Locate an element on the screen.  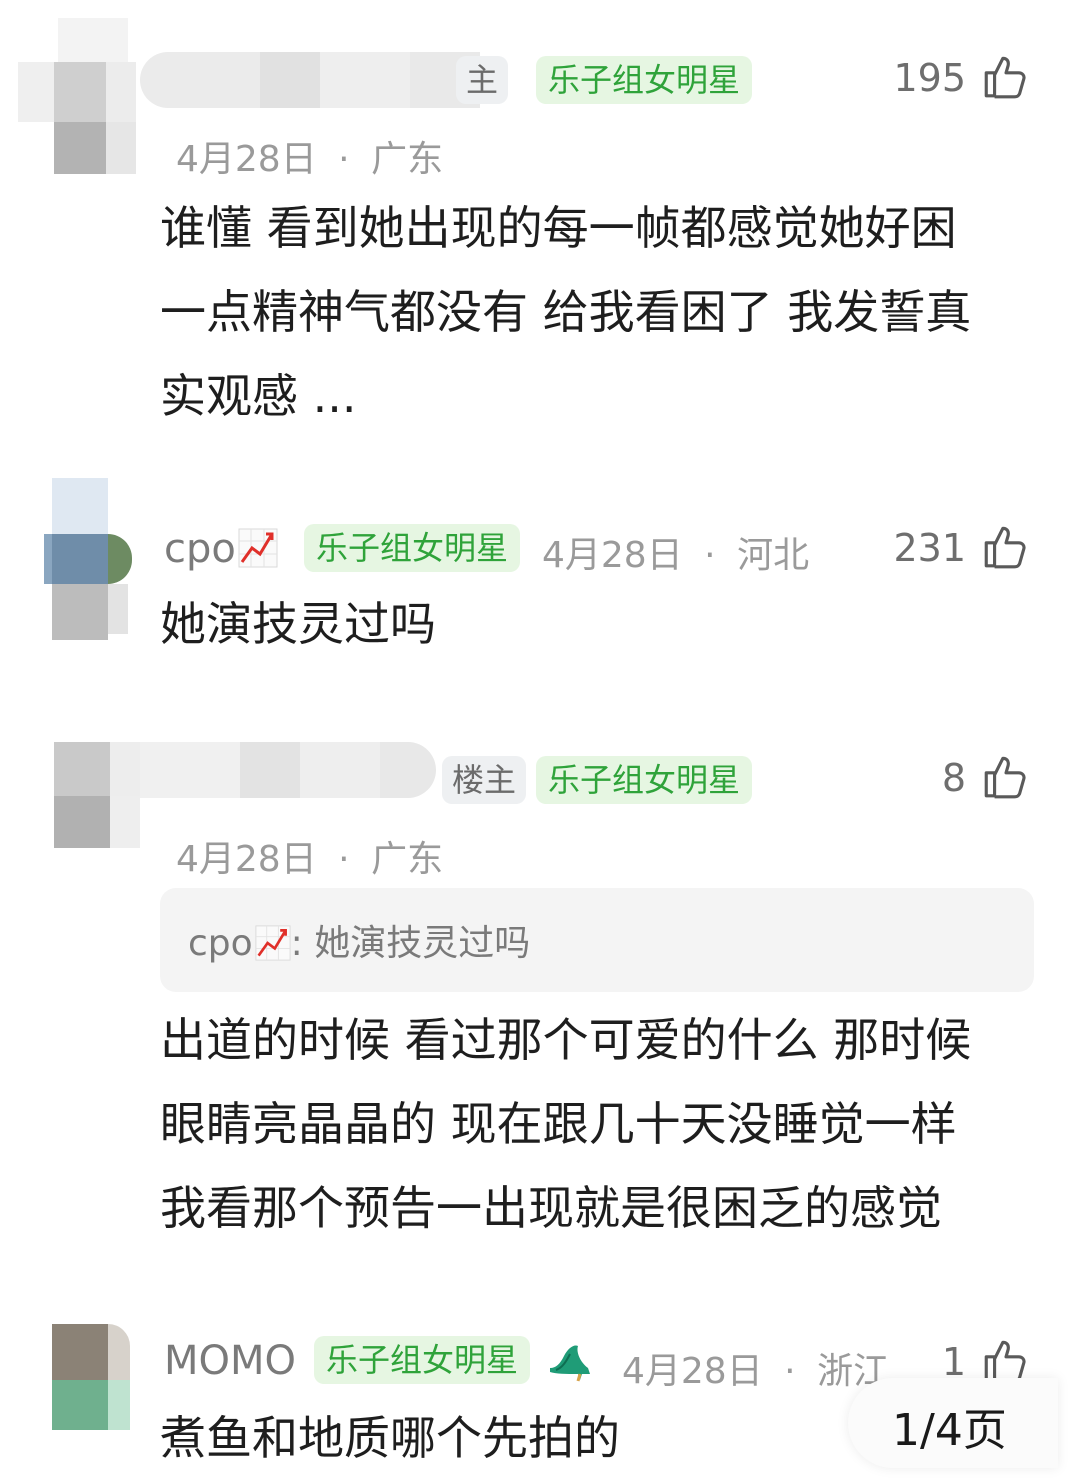
comment-line: 出道的时候 看过那个可爱的什么 那时候 is located at coordinates (566, 1040).